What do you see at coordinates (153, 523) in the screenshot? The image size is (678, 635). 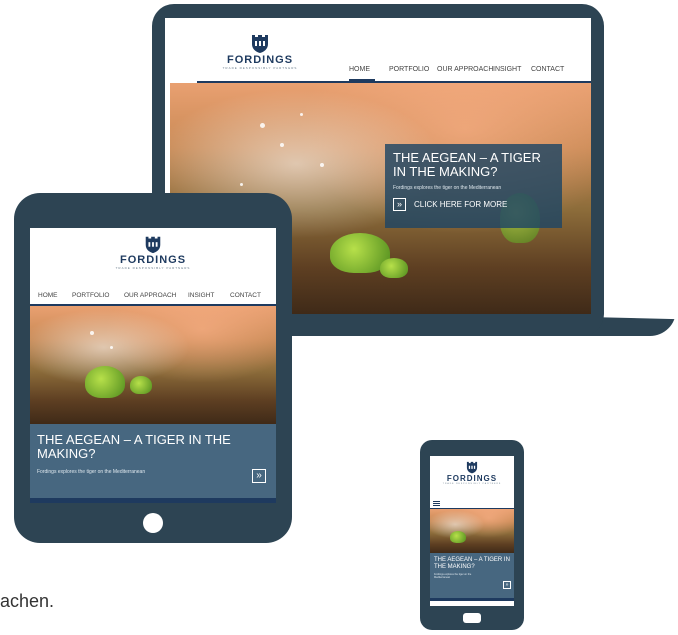 I see `tablet-home-button` at bounding box center [153, 523].